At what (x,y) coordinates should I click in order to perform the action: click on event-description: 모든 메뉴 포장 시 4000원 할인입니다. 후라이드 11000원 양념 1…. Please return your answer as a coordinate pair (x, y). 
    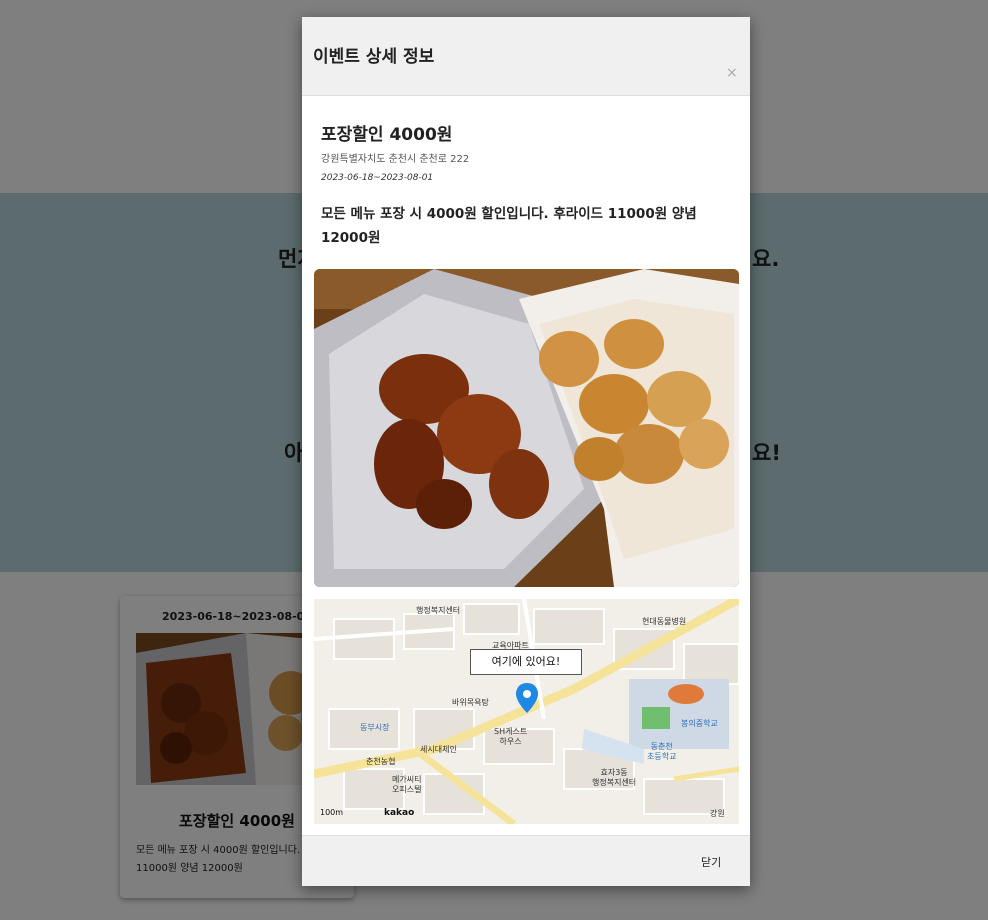
    Looking at the image, I should click on (509, 226).